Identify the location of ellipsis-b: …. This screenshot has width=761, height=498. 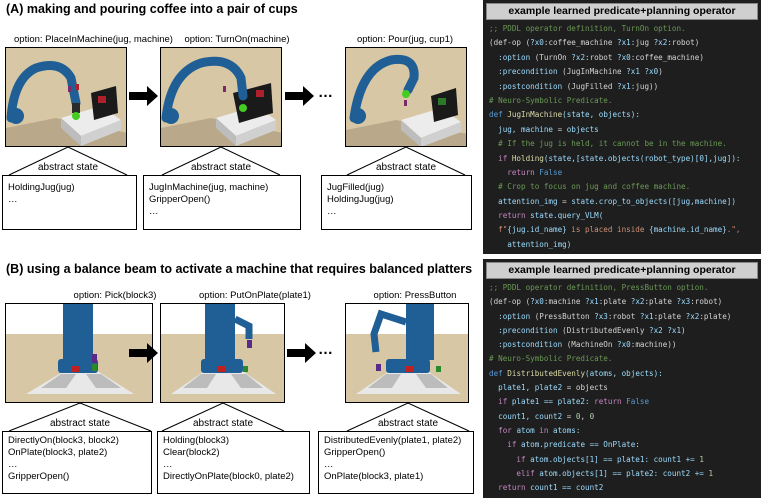
(326, 349).